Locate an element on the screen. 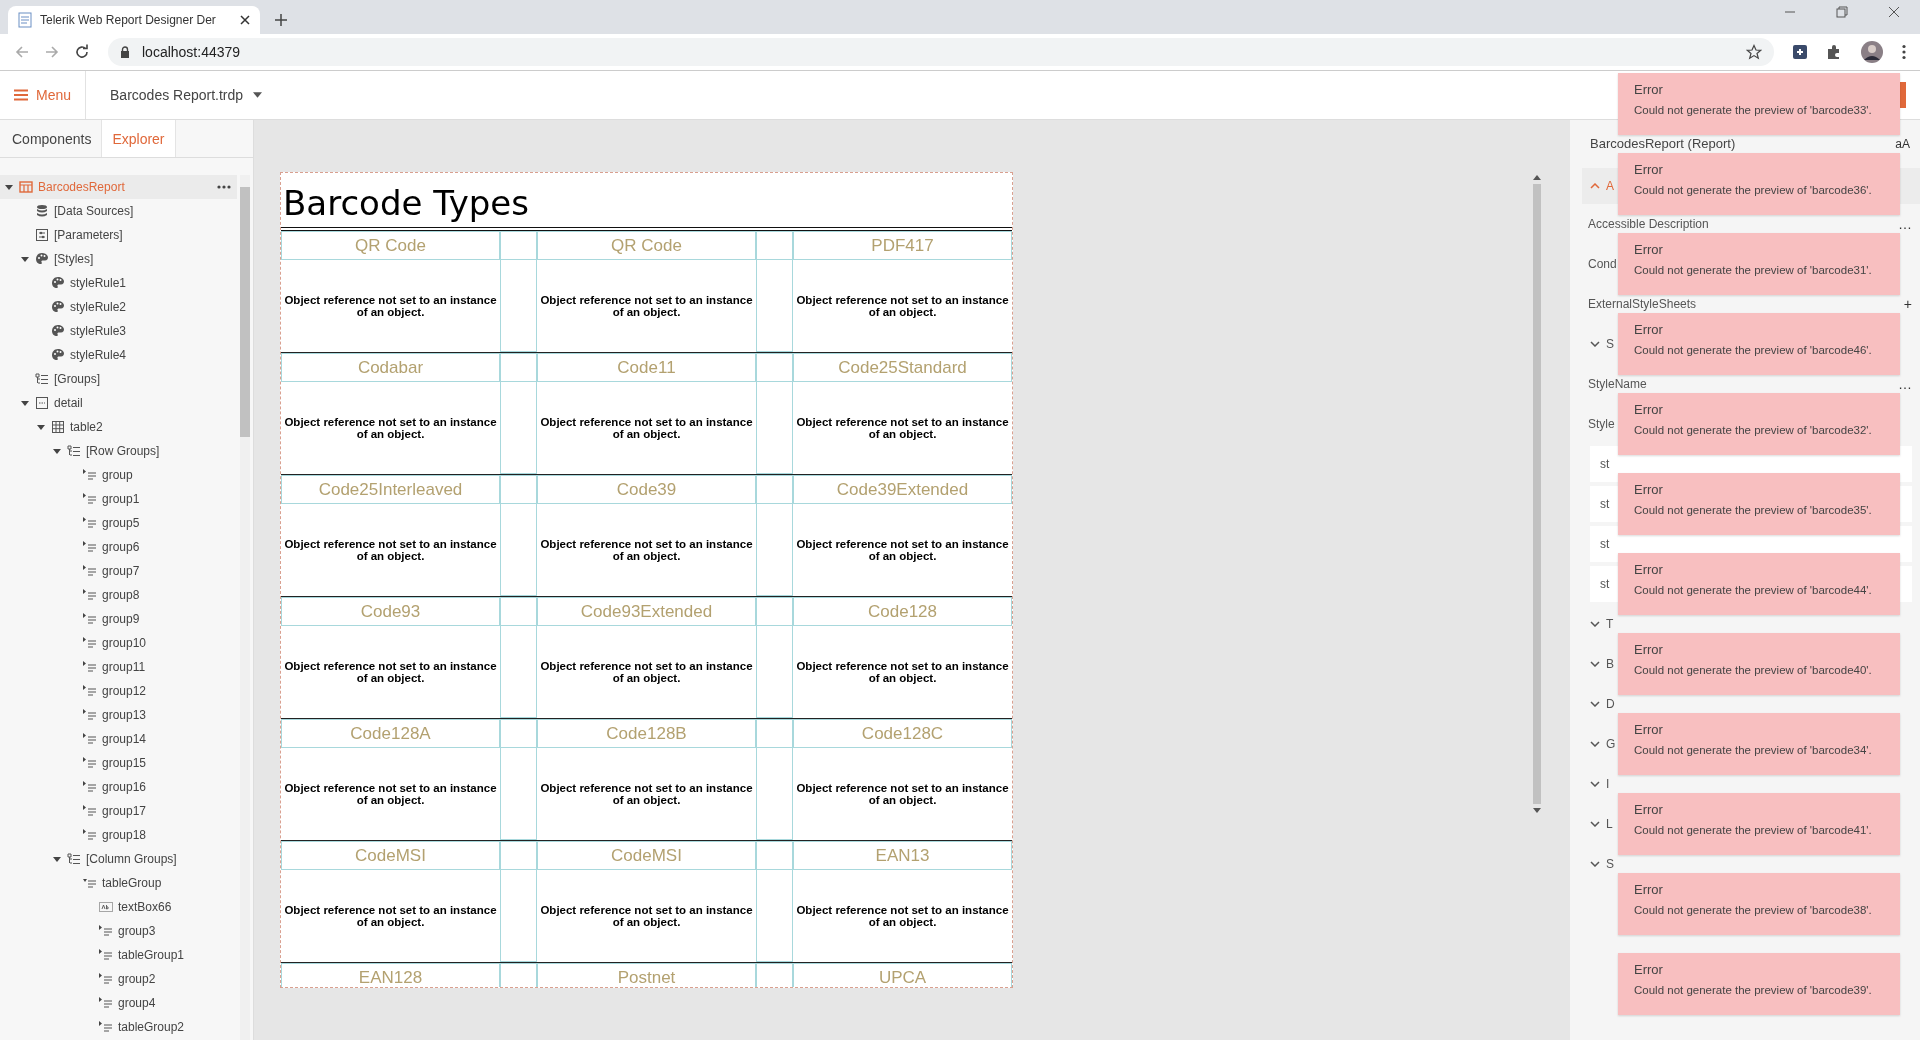 The height and width of the screenshot is (1040, 1920). tree-item: [Groups] is located at coordinates (118, 379).